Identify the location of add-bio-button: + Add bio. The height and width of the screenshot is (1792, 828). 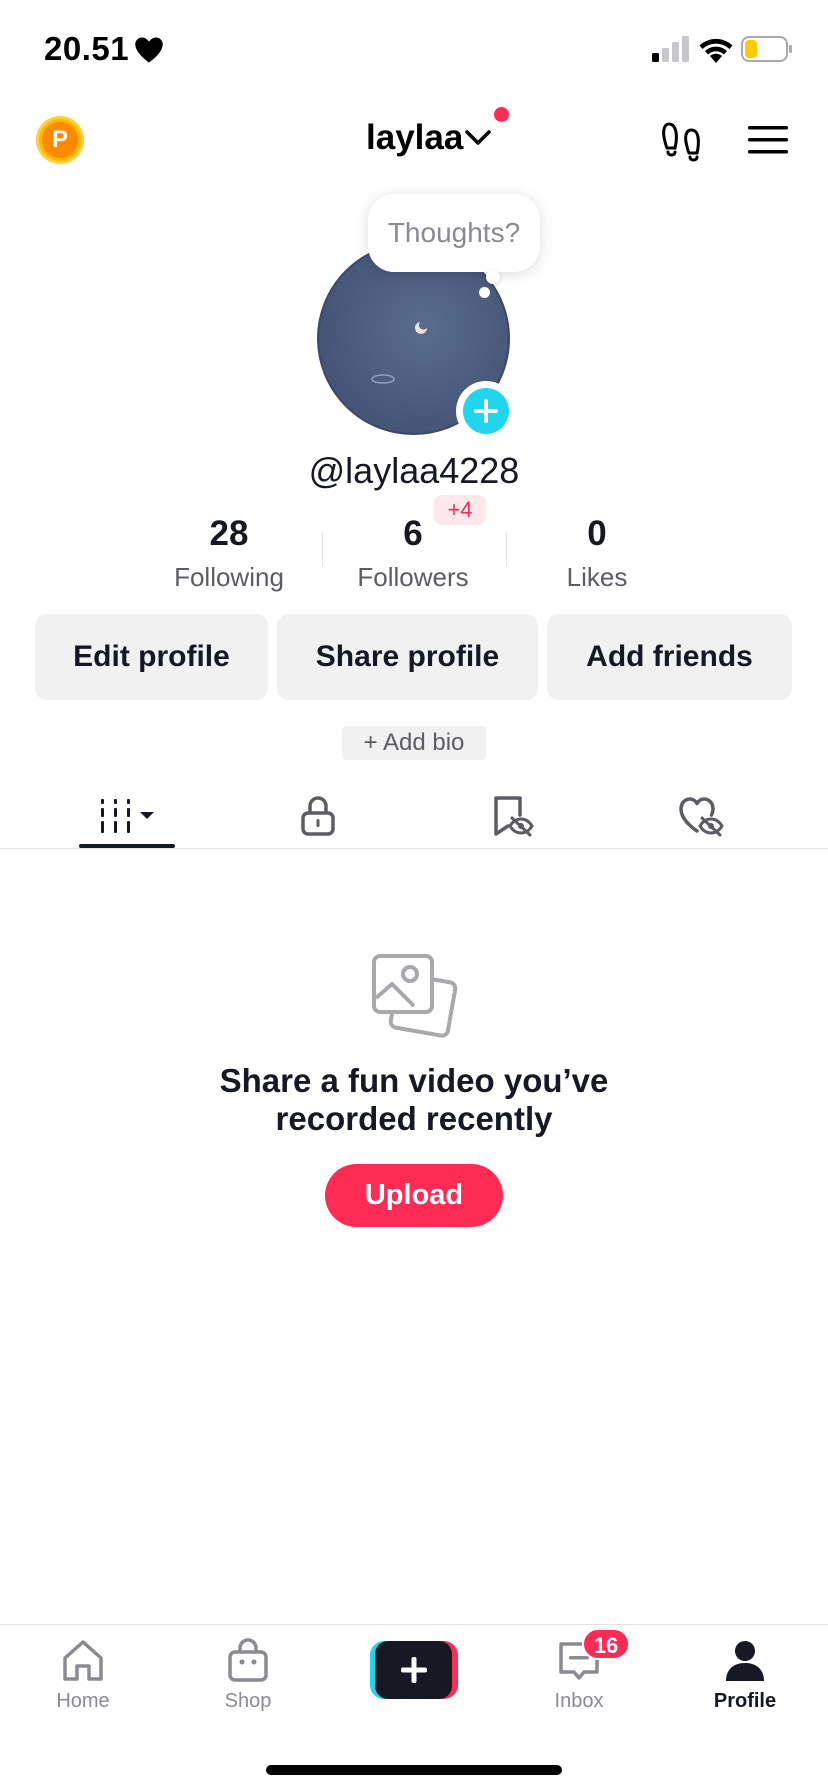
(414, 743).